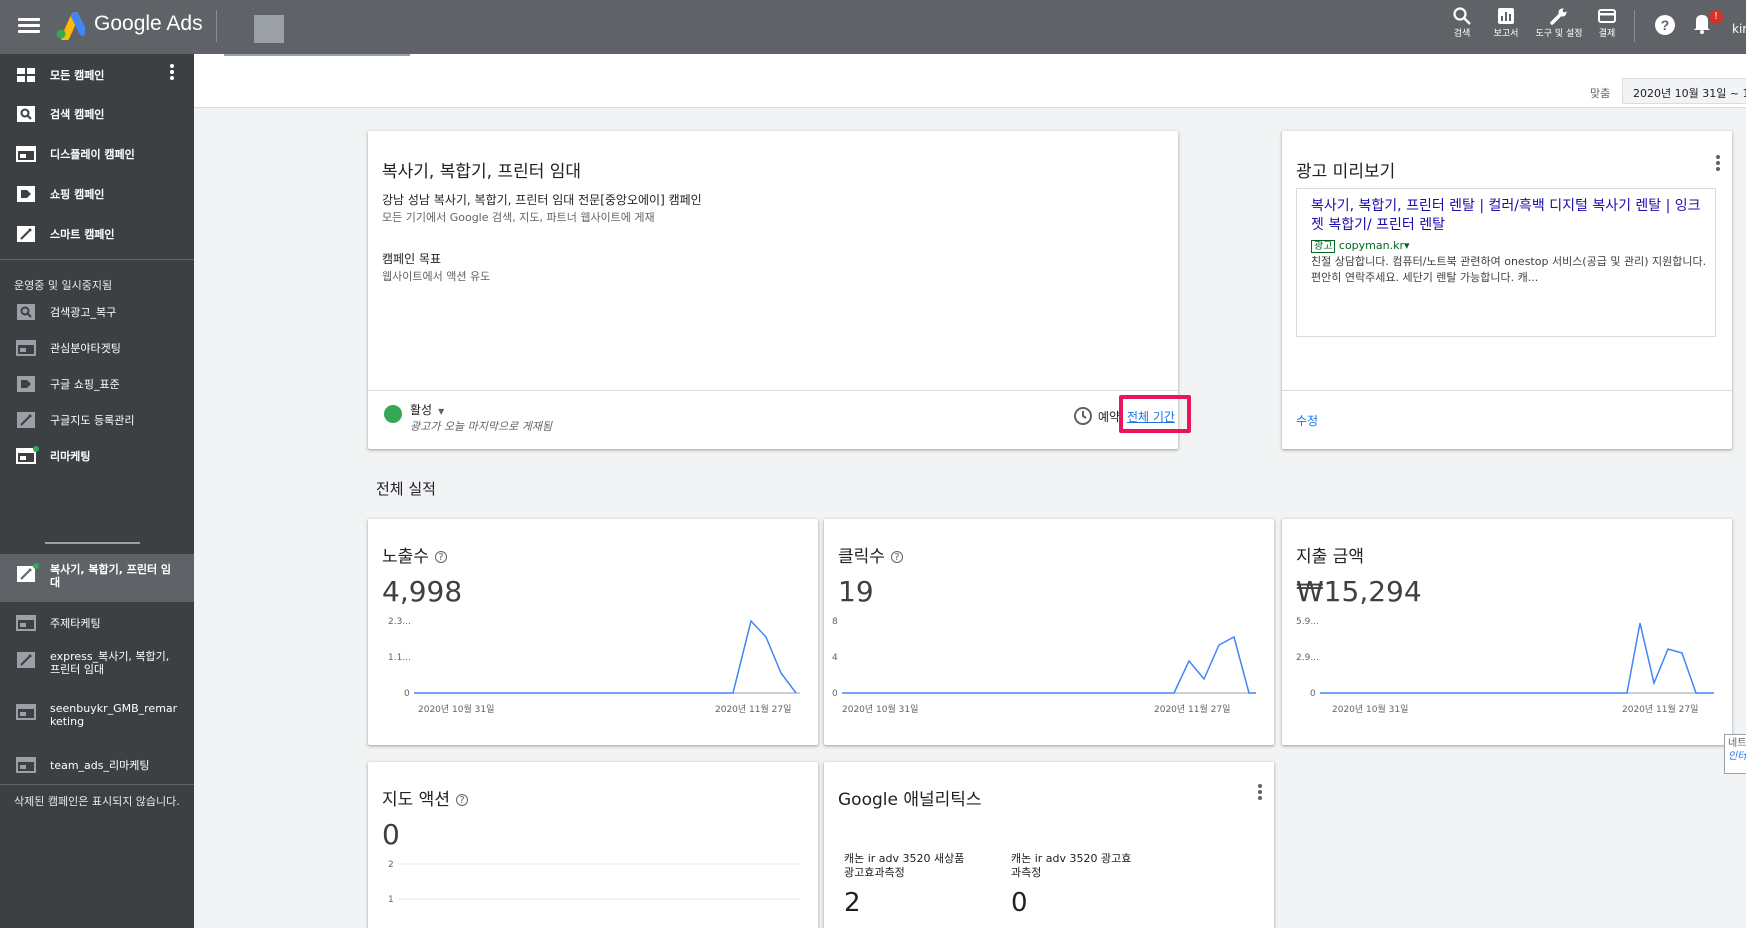 The width and height of the screenshot is (1746, 928). I want to click on account-selector, so click(269, 29).